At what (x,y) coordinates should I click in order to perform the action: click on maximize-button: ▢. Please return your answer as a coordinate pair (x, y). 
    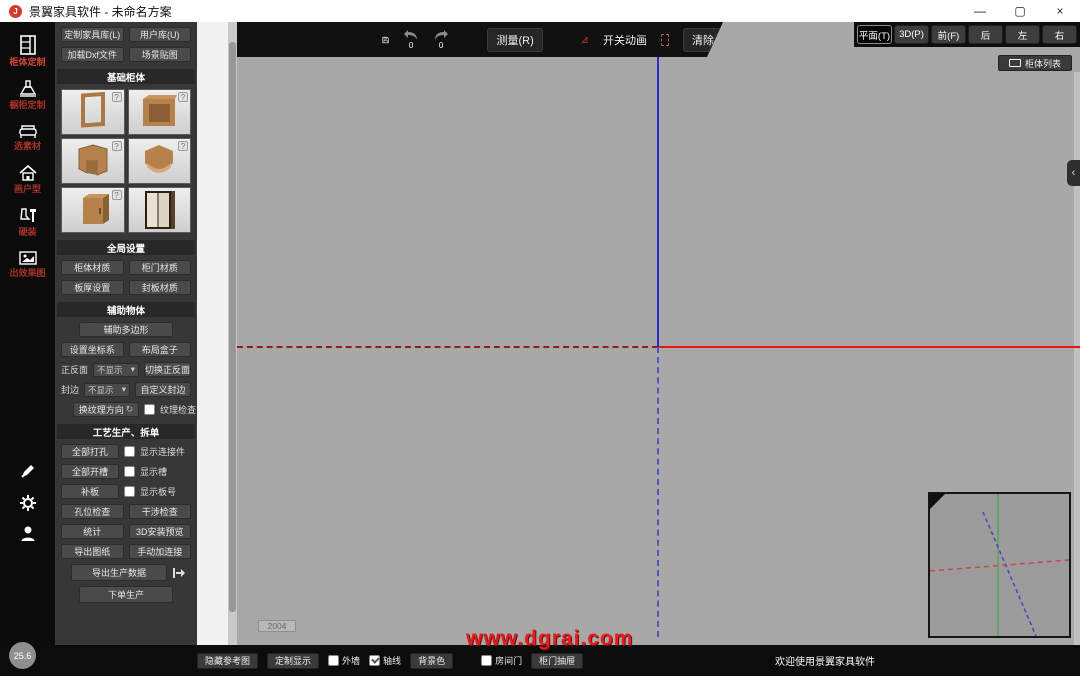
    Looking at the image, I should click on (1020, 11).